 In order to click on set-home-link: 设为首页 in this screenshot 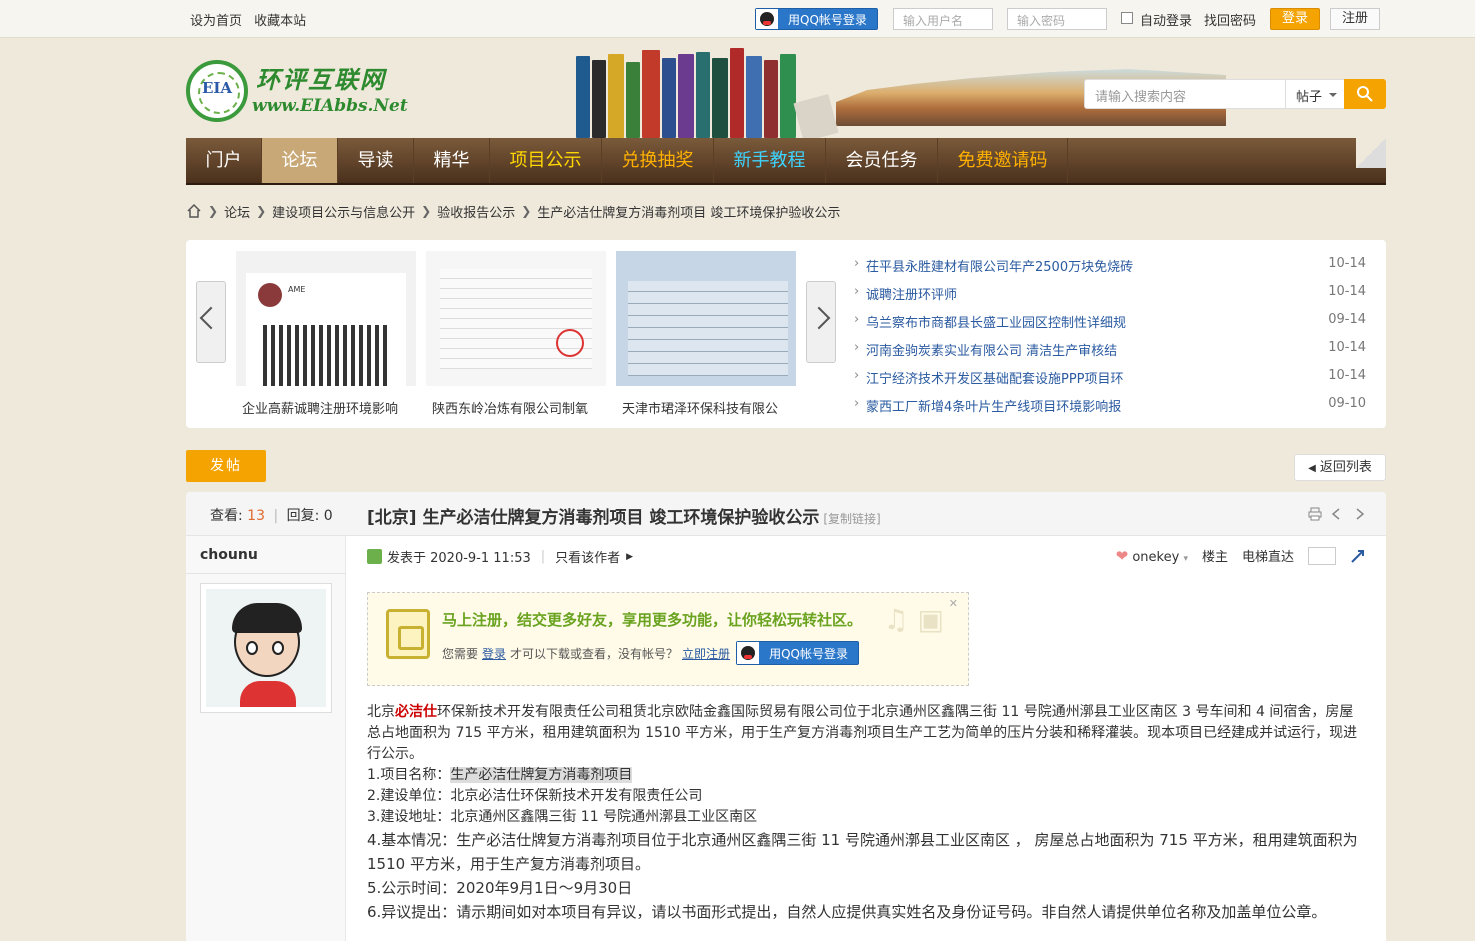, I will do `click(216, 21)`.